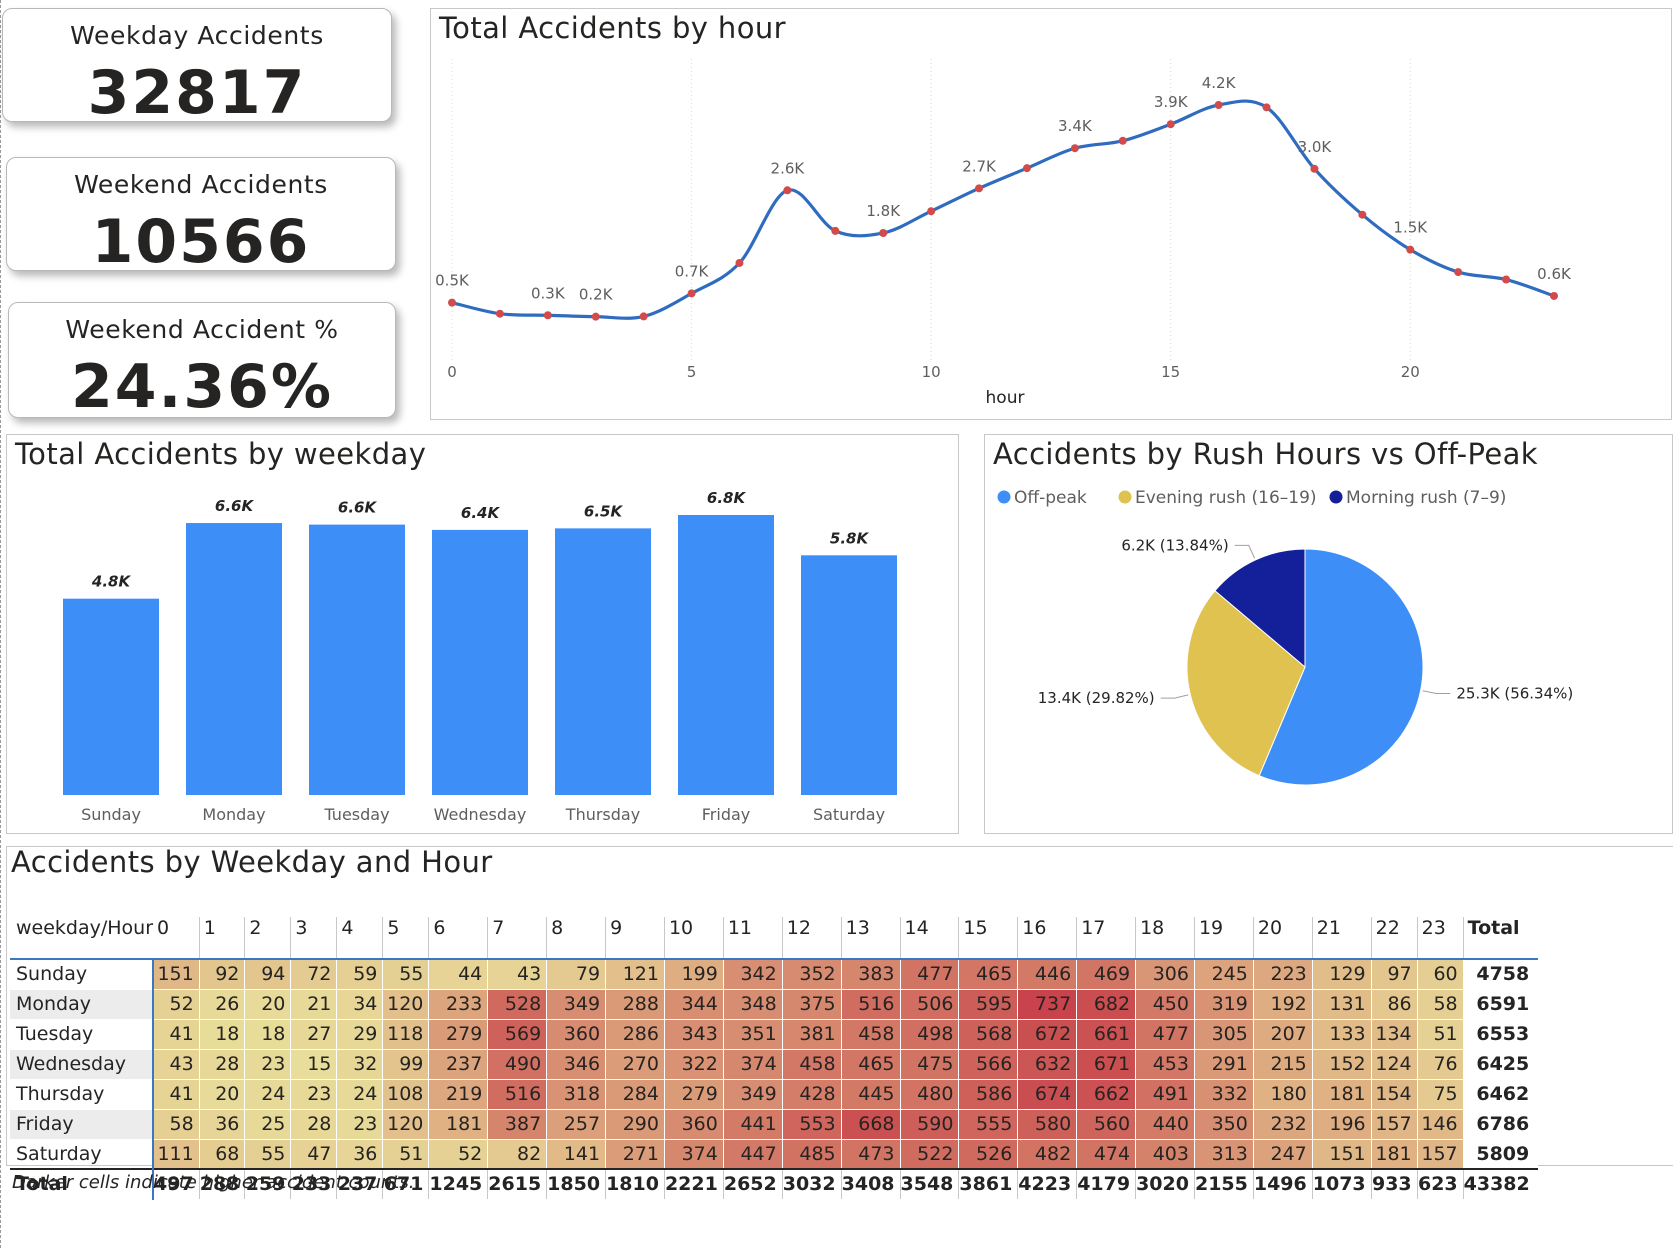  I want to click on data-label: 1.5K, so click(1410, 228).